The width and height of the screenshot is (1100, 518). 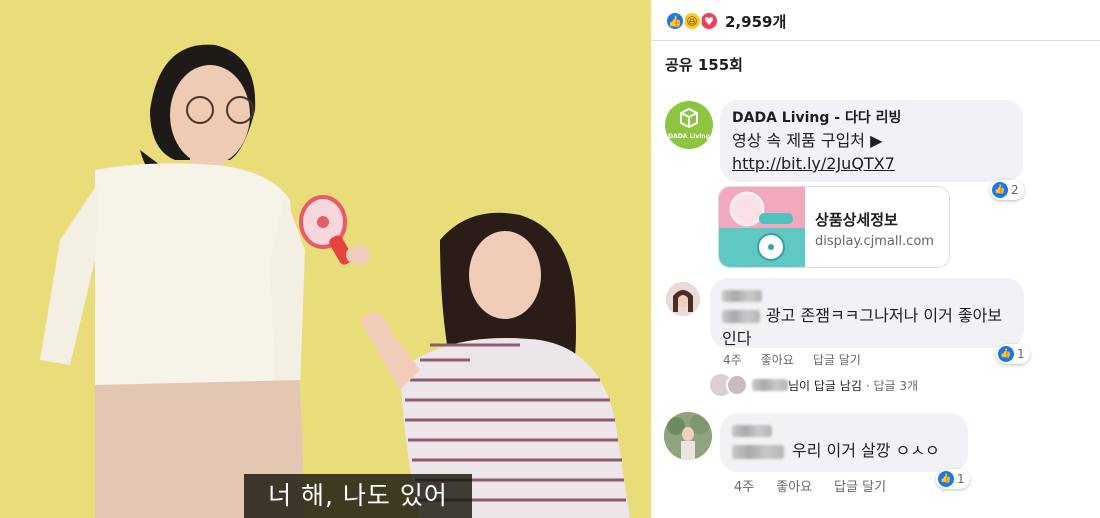 I want to click on product-thumbnail, so click(x=762, y=227).